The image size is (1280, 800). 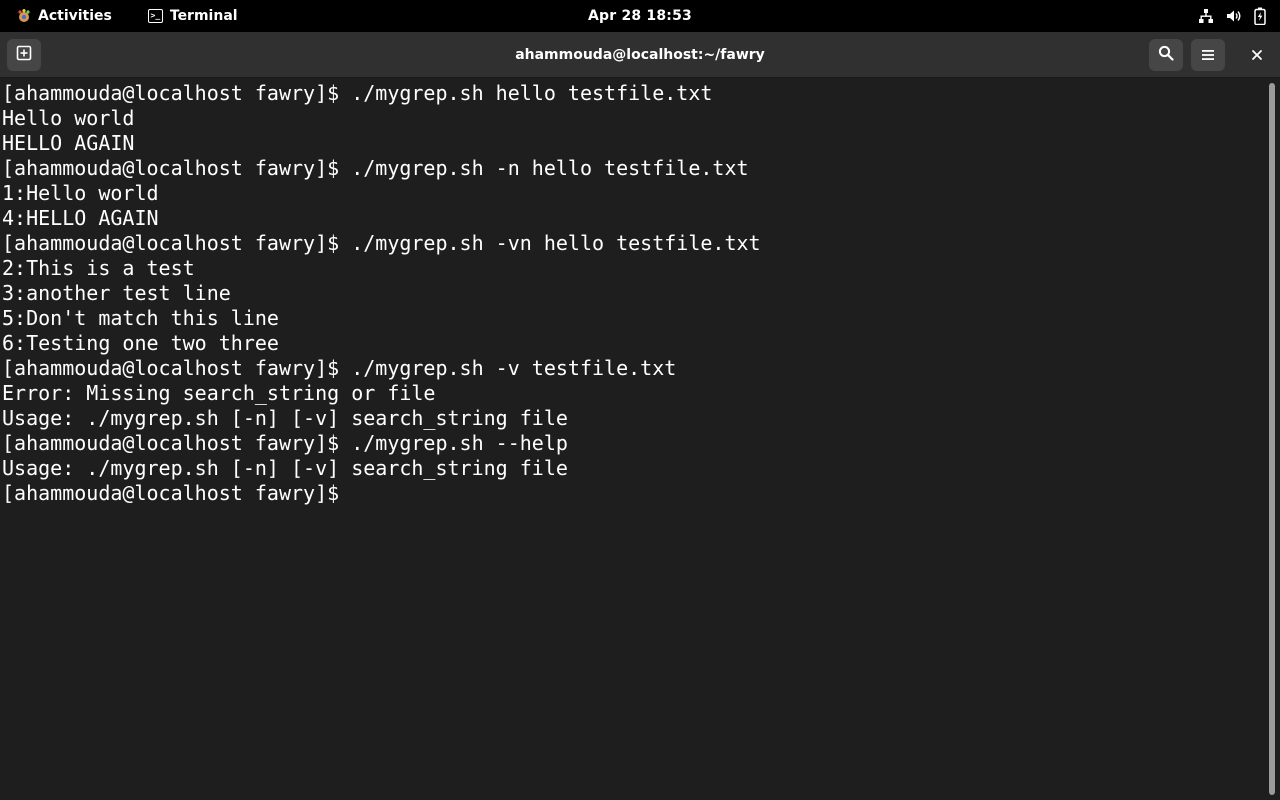 I want to click on gnome-logo-icon, so click(x=24, y=16).